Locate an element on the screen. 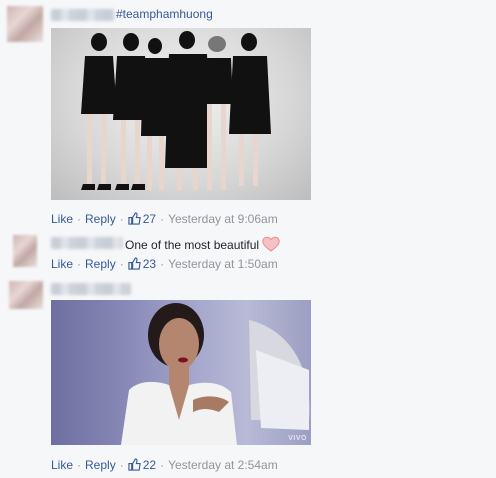 Image resolution: width=496 pixels, height=478 pixels. post-actions: Like · Reply · 22 · Yesterday at 2:54am is located at coordinates (164, 465).